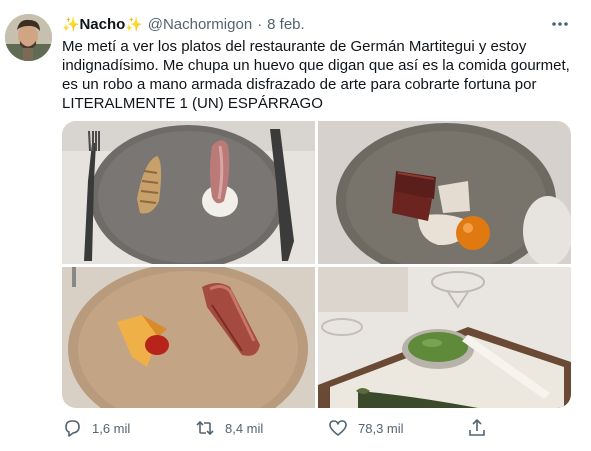 The width and height of the screenshot is (591, 451). Describe the element at coordinates (72, 428) in the screenshot. I see `reply-icon` at that location.